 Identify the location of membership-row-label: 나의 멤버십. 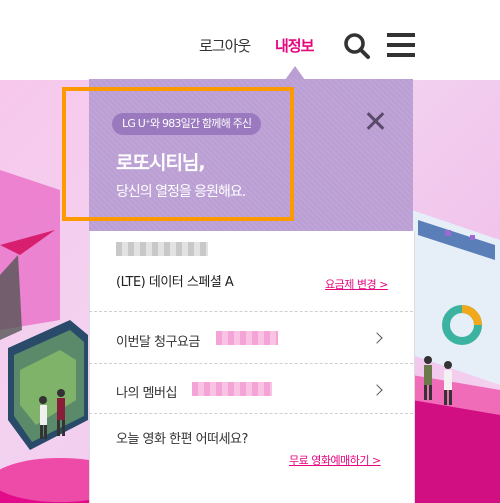
(146, 393).